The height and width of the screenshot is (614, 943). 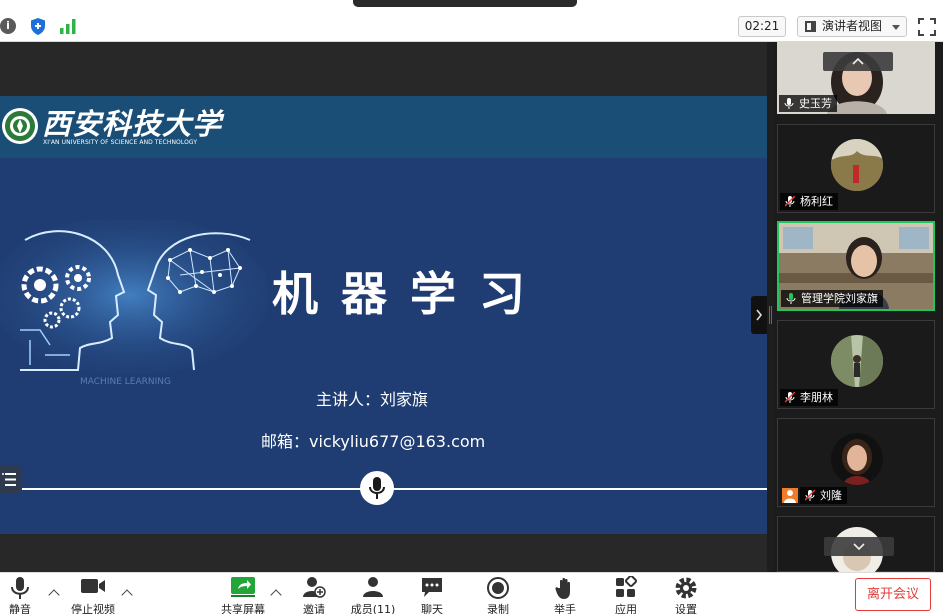 I want to click on slide-presenter: 主讲人：刘家旗, so click(x=372, y=399).